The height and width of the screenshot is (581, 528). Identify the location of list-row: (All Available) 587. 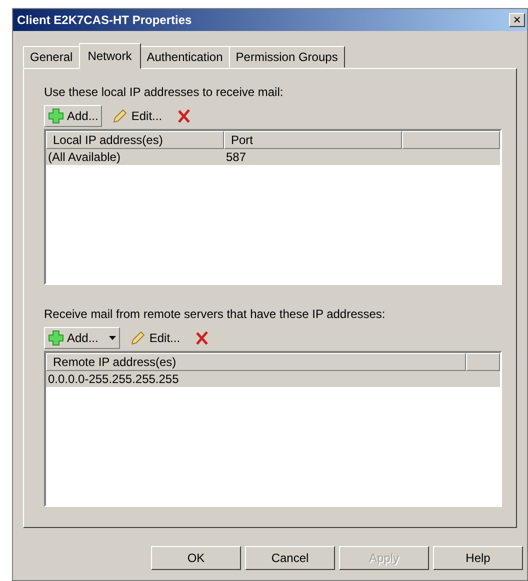
(273, 157).